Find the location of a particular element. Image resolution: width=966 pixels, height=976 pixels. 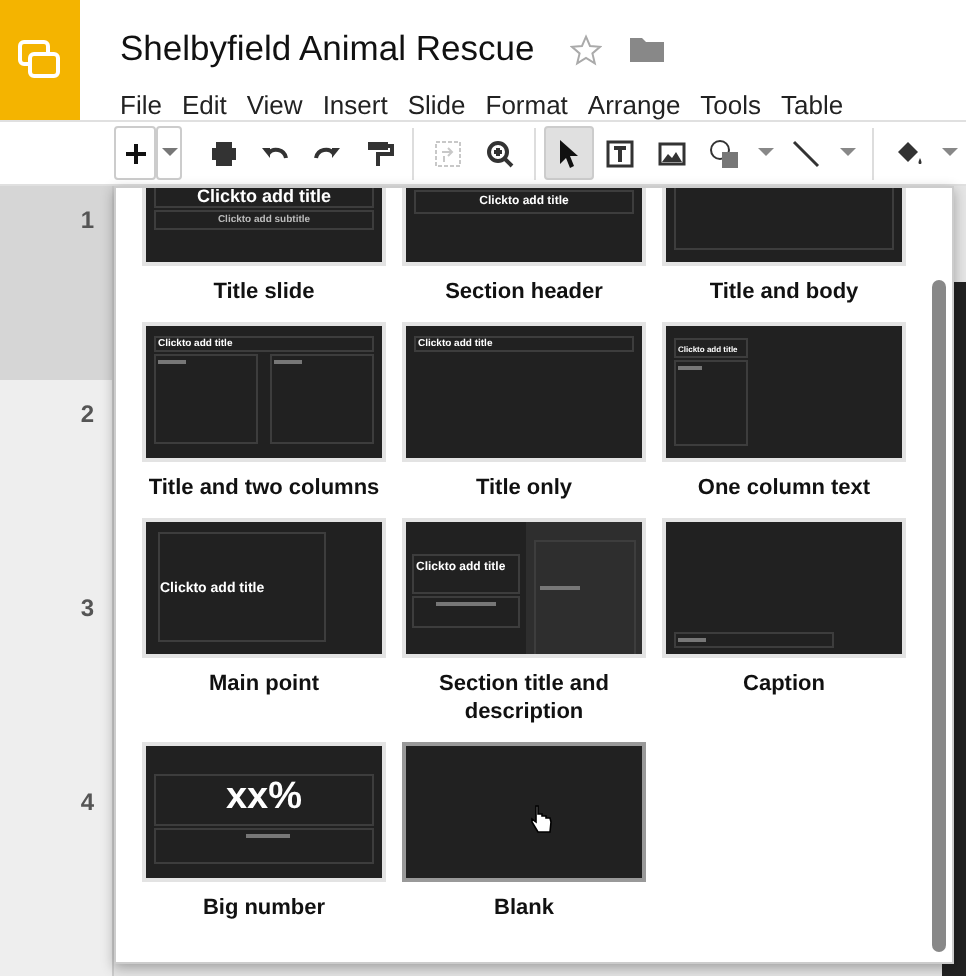

layout-thumbnail: xx% is located at coordinates (264, 812).